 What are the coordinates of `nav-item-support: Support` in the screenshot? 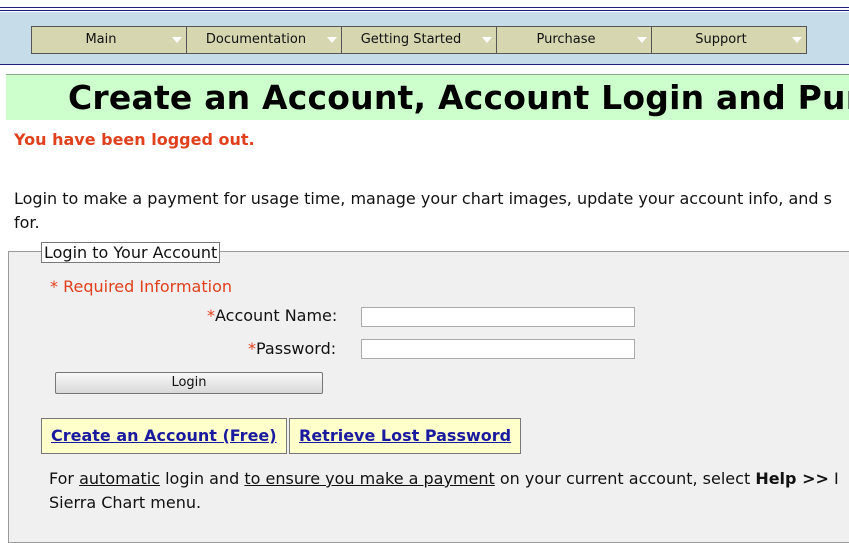 It's located at (729, 40).